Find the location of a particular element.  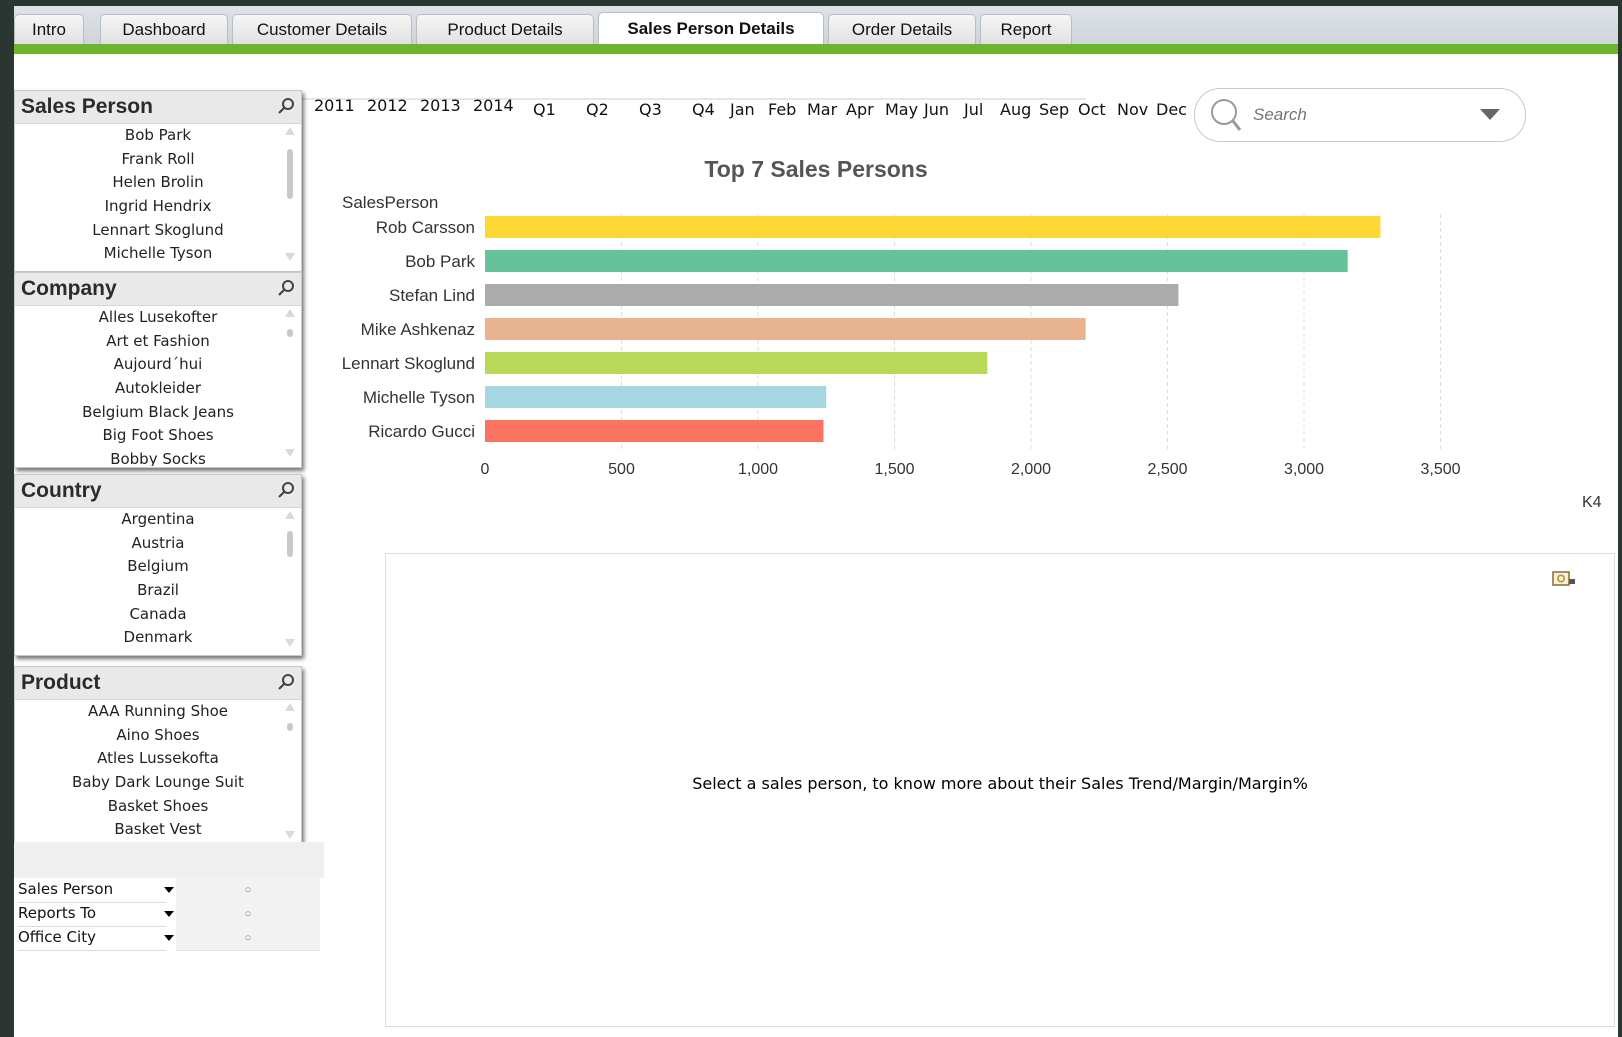

list-item: Denmark is located at coordinates (158, 638).